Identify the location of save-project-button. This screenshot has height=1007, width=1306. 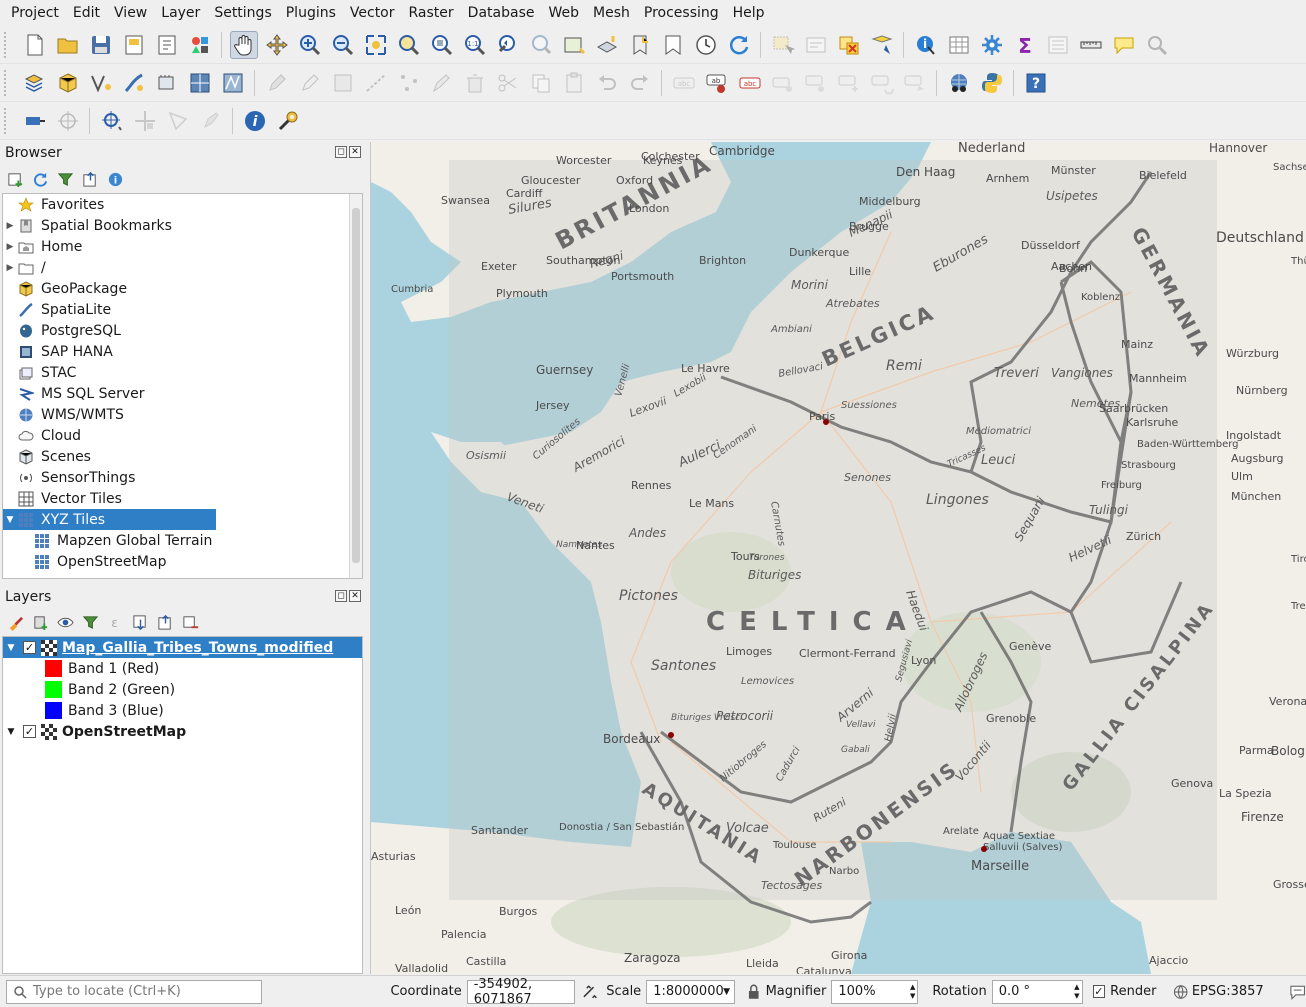
(101, 45).